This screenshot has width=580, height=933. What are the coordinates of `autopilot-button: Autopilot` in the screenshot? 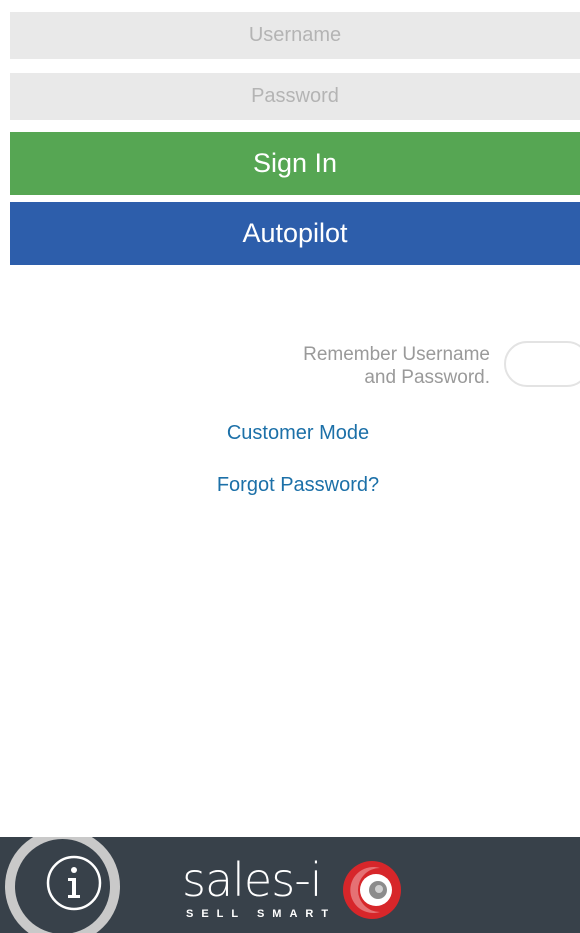 It's located at (295, 233).